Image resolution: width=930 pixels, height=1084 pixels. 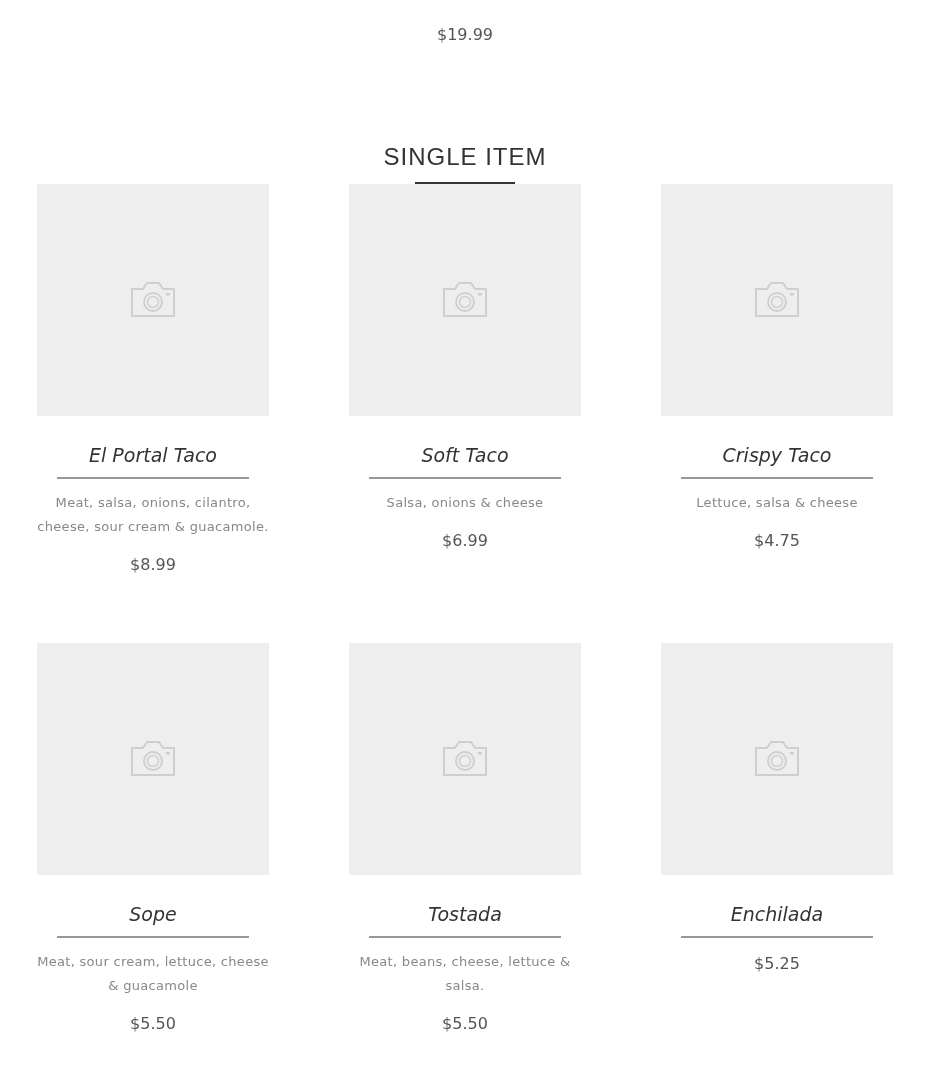 What do you see at coordinates (777, 964) in the screenshot?
I see `item-price: $5.25` at bounding box center [777, 964].